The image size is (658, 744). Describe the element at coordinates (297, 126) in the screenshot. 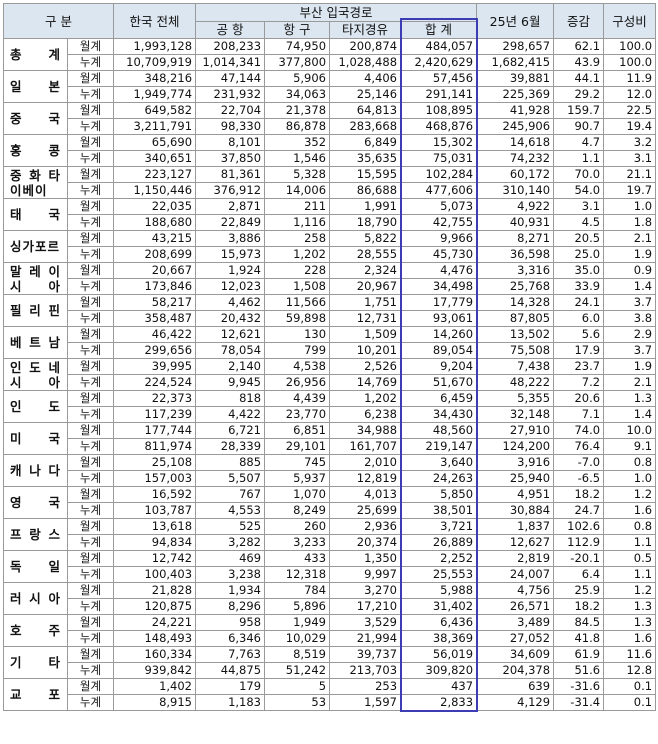

I see `seaport-cell: 86,878` at that location.